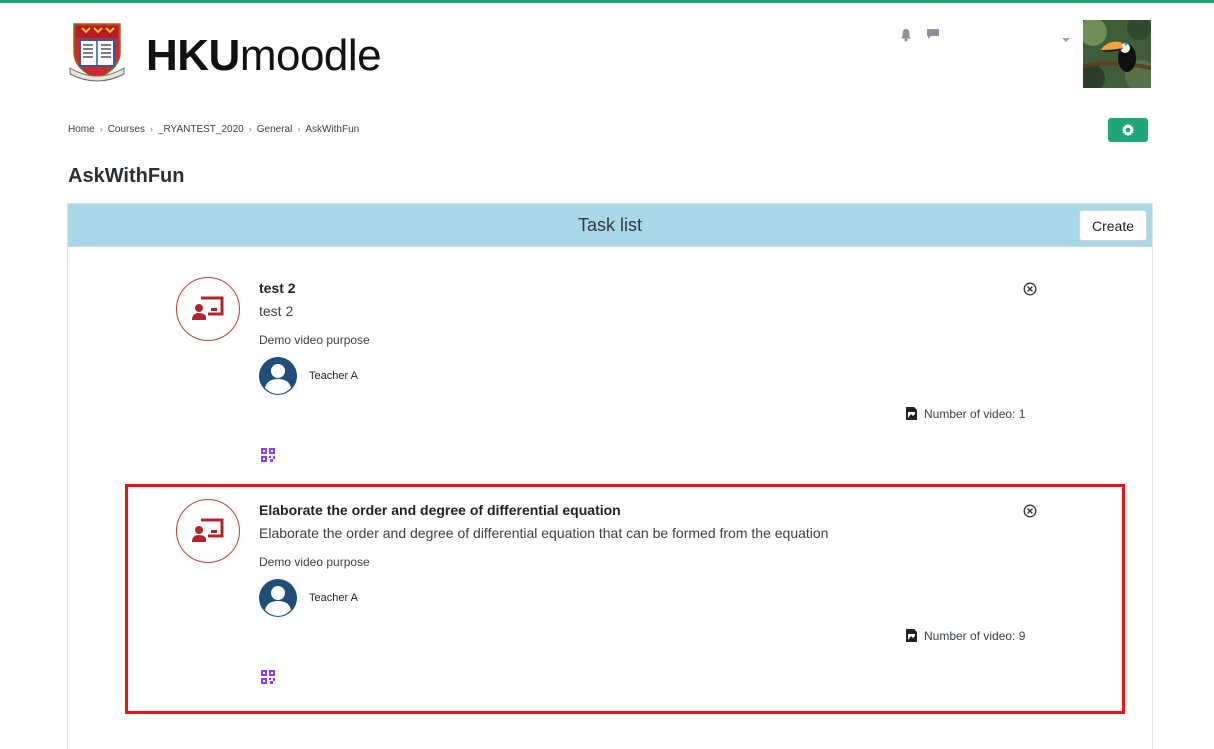 The height and width of the screenshot is (749, 1214). I want to click on brand-rest: moodle, so click(310, 55).